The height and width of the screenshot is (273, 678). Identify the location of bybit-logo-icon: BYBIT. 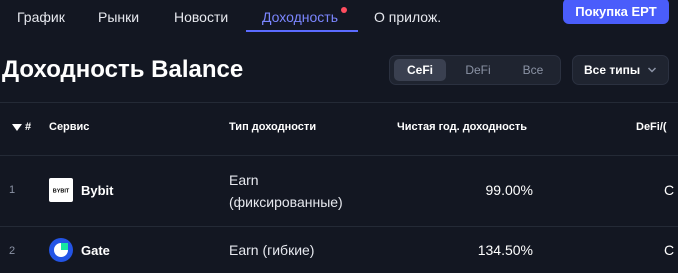
(61, 190).